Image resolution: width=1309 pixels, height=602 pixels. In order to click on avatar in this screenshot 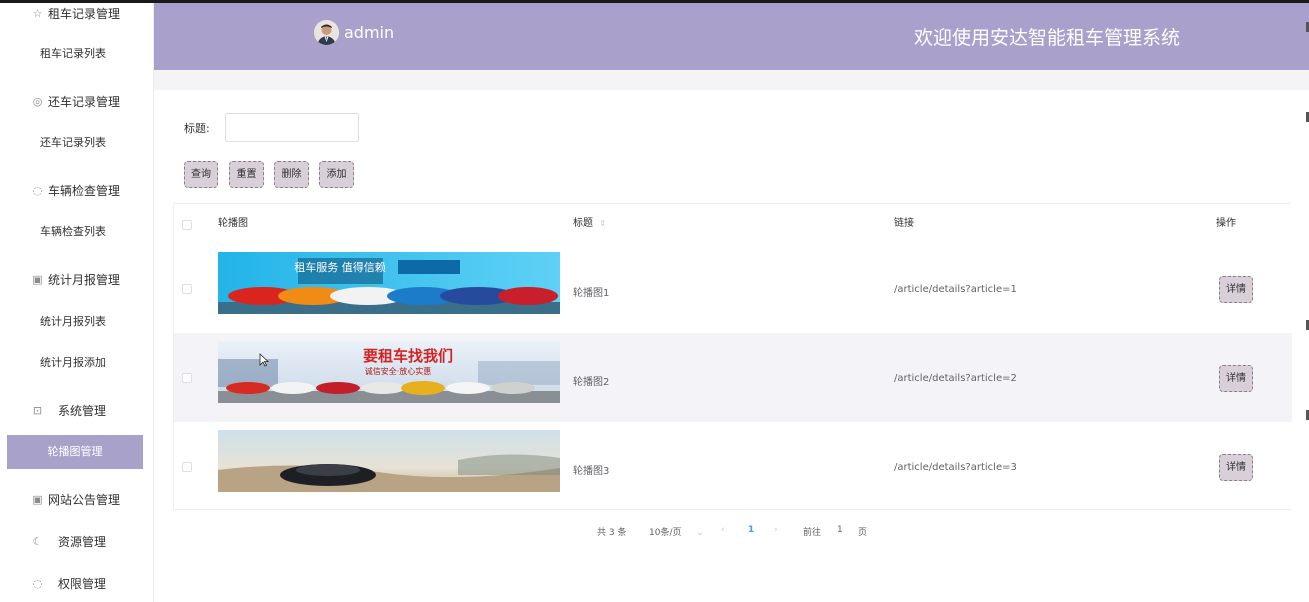, I will do `click(326, 32)`.